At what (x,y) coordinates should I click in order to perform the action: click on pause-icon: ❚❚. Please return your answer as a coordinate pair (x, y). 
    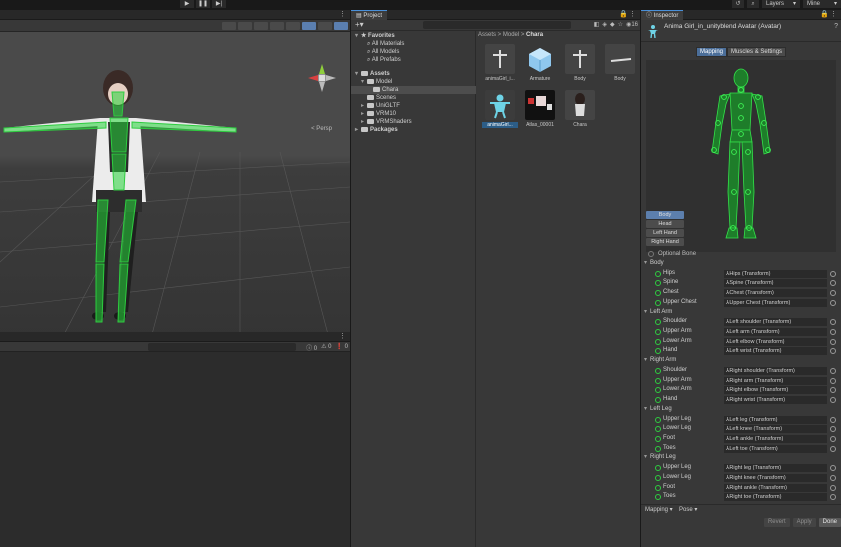
    Looking at the image, I should click on (203, 4).